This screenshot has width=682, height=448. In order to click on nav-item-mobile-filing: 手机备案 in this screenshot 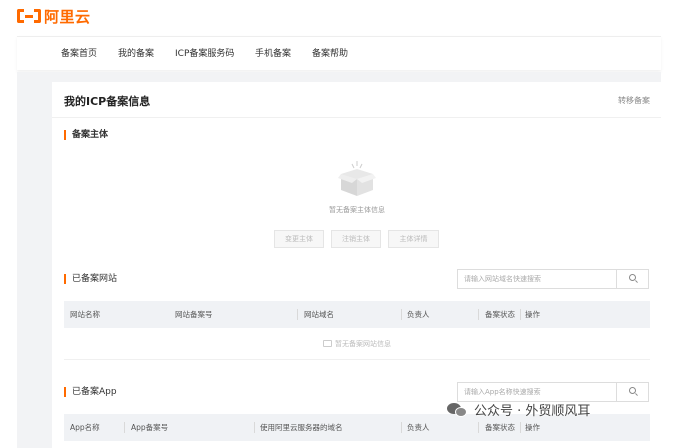, I will do `click(273, 54)`.